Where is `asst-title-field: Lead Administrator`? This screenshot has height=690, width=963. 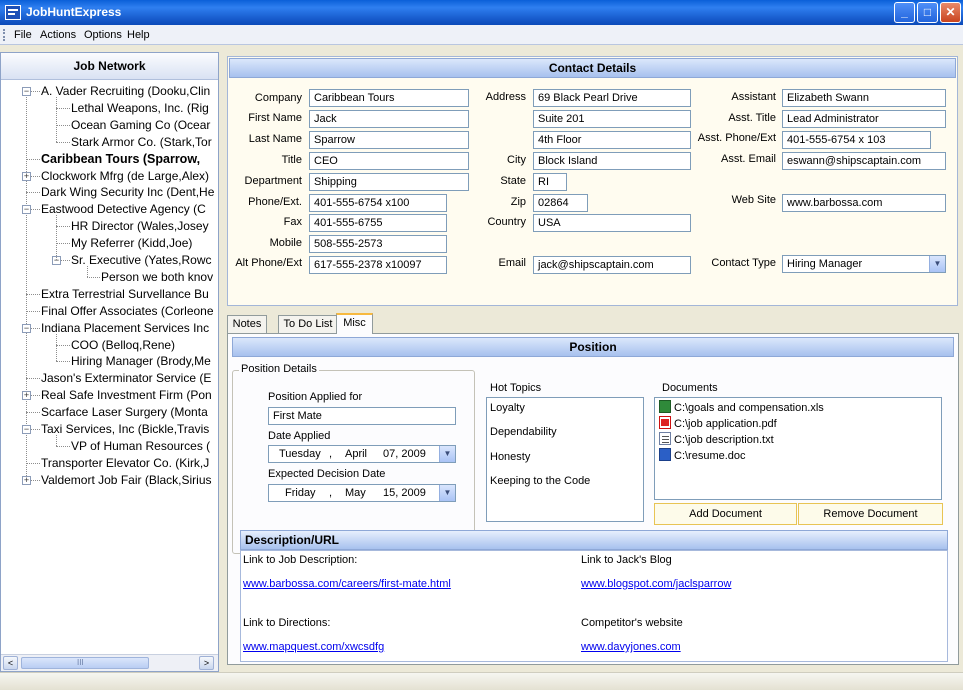 asst-title-field: Lead Administrator is located at coordinates (864, 119).